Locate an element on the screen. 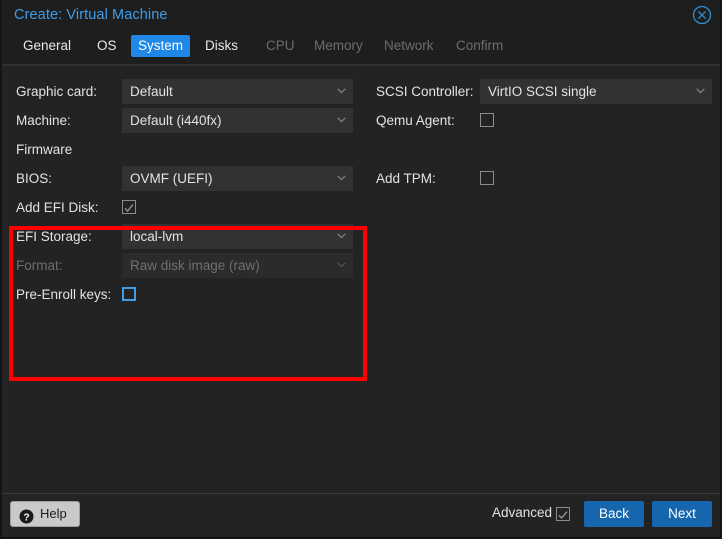 The height and width of the screenshot is (539, 722). tab-memory: Memory is located at coordinates (338, 45).